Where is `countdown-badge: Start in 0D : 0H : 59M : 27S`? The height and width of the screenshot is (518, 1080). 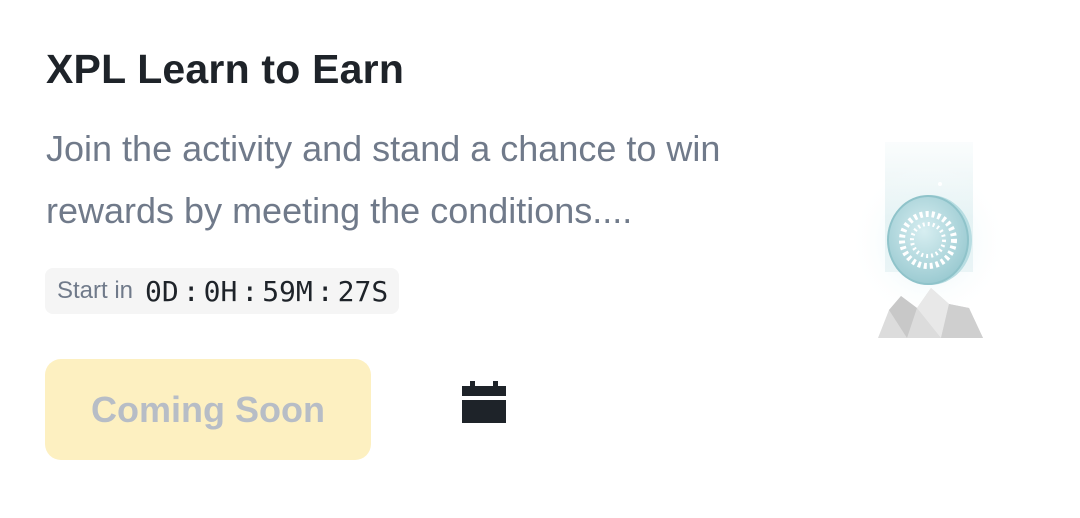
countdown-badge: Start in 0D : 0H : 59M : 27S is located at coordinates (222, 291).